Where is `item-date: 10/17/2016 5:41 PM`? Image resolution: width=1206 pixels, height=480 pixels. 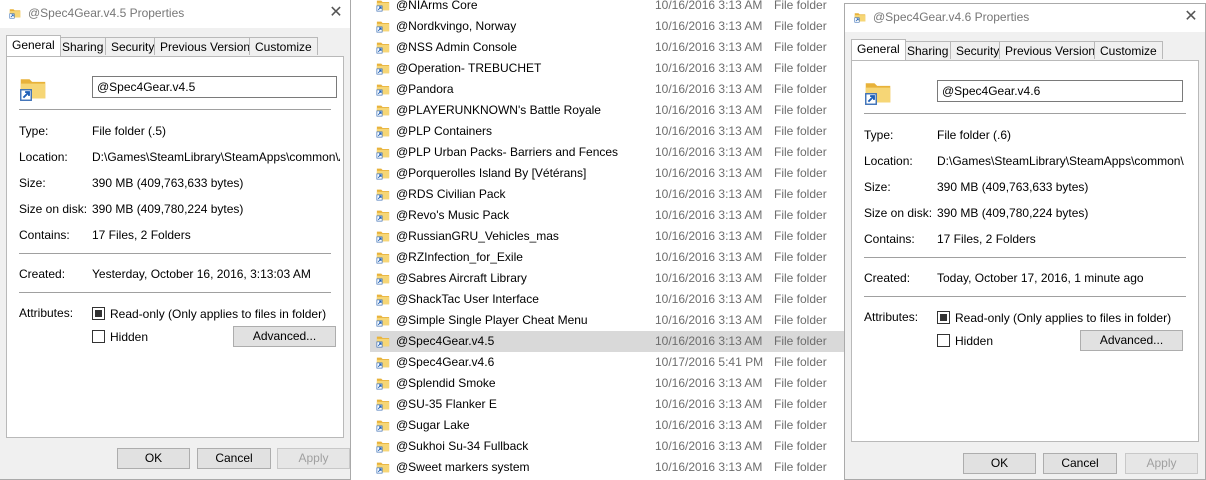 item-date: 10/17/2016 5:41 PM is located at coordinates (709, 362).